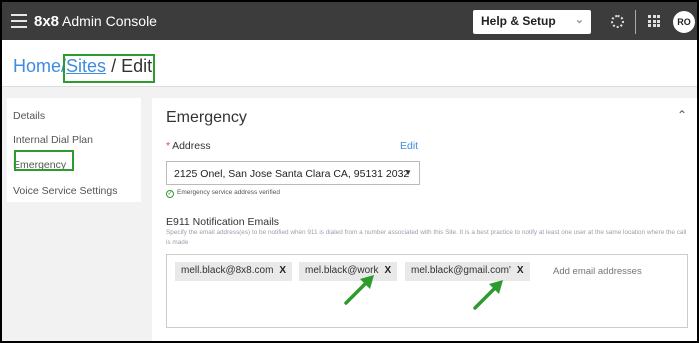 The height and width of the screenshot is (343, 699). What do you see at coordinates (29, 116) in the screenshot?
I see `sidebar-item-details: Details` at bounding box center [29, 116].